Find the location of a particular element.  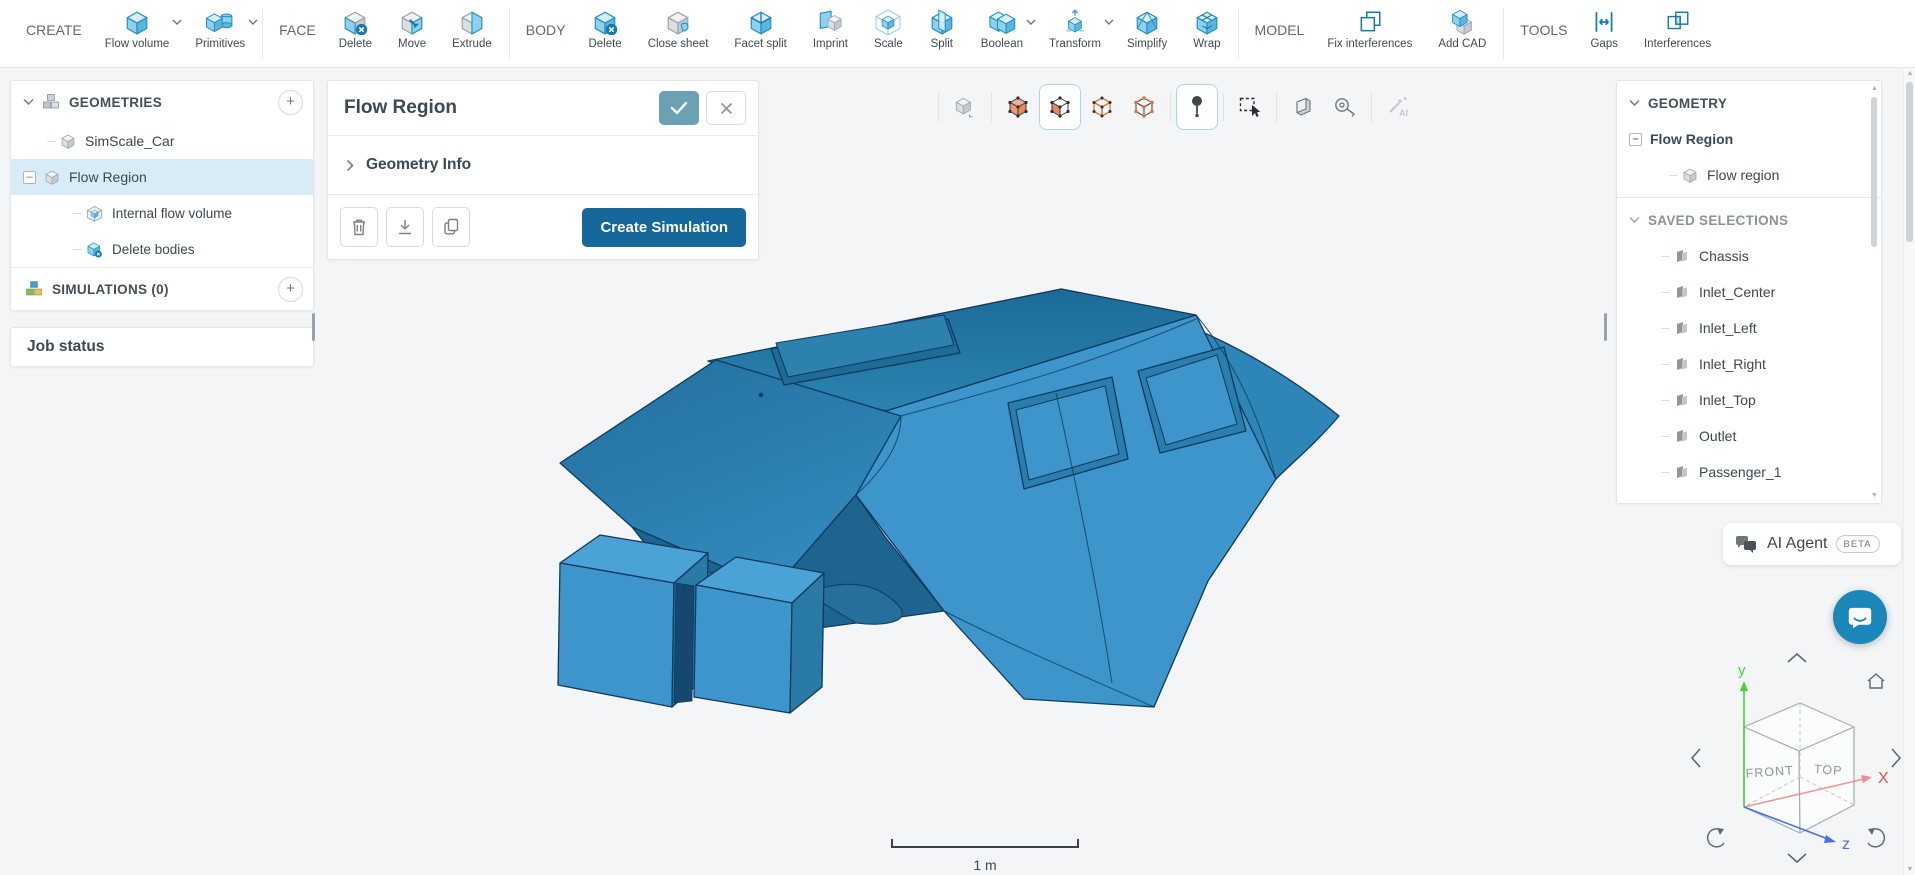

chevron-right-icon is located at coordinates (350, 165).